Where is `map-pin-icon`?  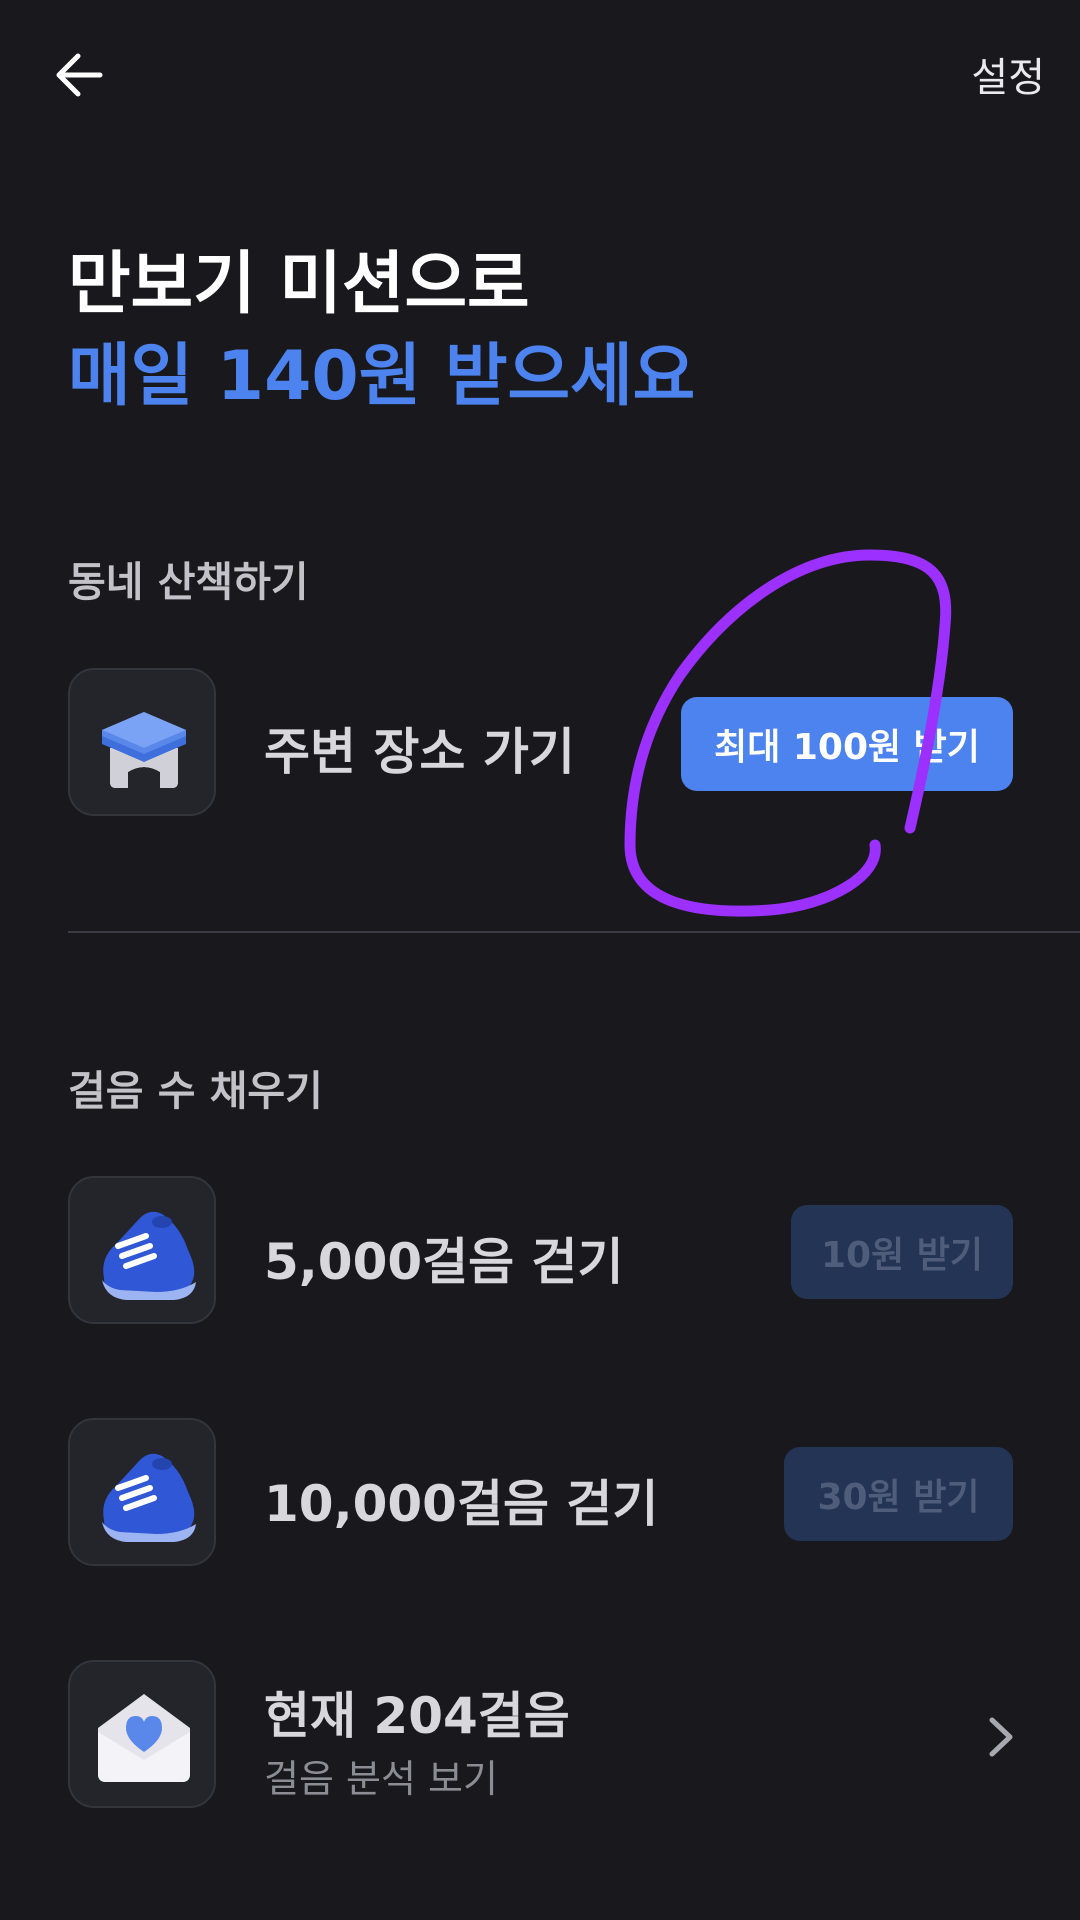 map-pin-icon is located at coordinates (144, 750).